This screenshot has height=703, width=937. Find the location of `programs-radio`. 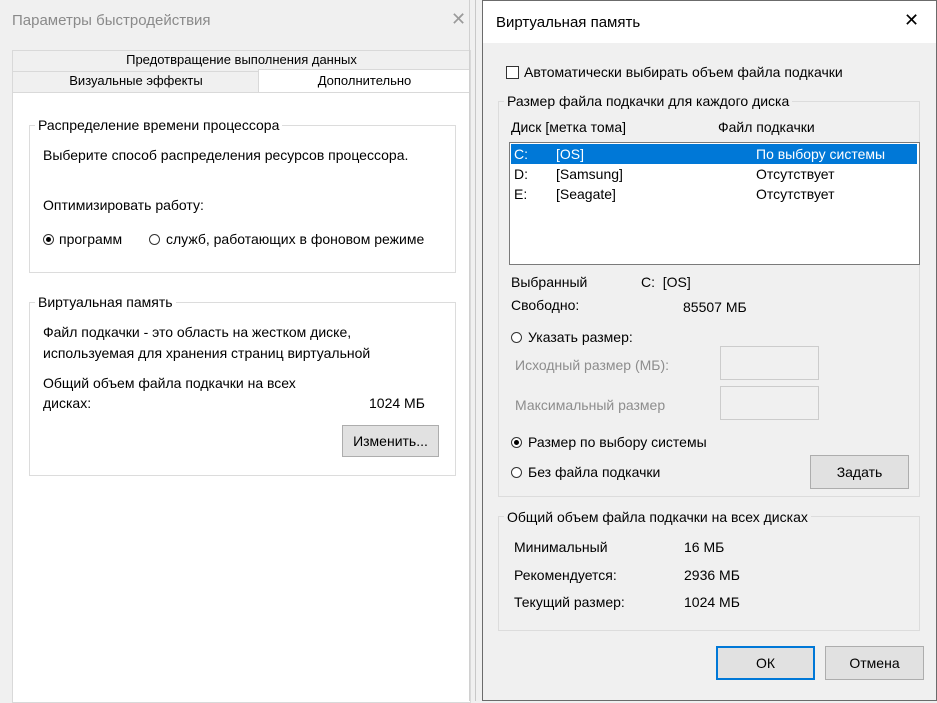

programs-radio is located at coordinates (48, 239).